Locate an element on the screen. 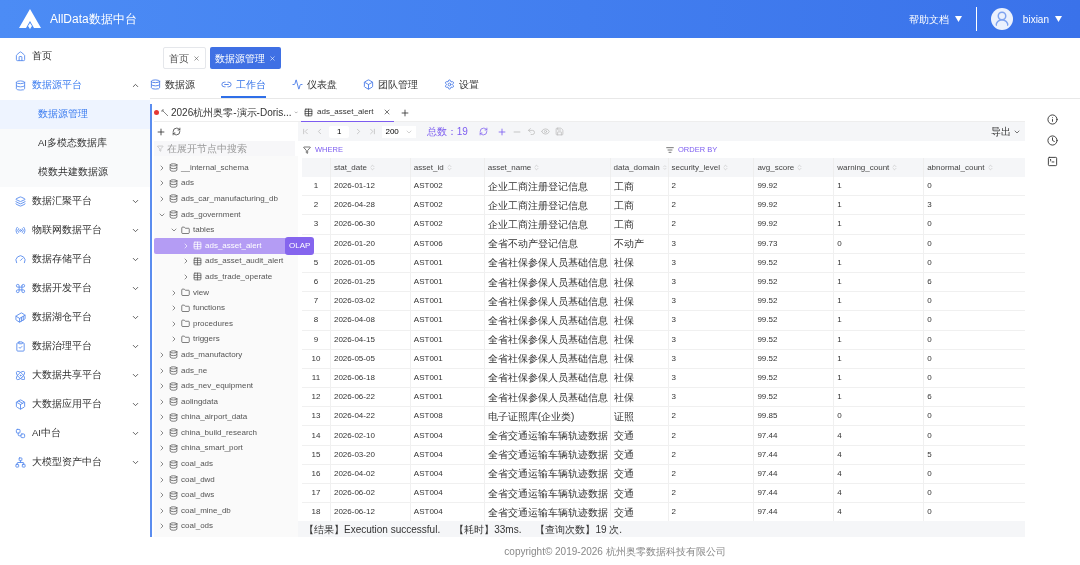 This screenshot has width=1080, height=565. column-header: security_level is located at coordinates (710, 167).